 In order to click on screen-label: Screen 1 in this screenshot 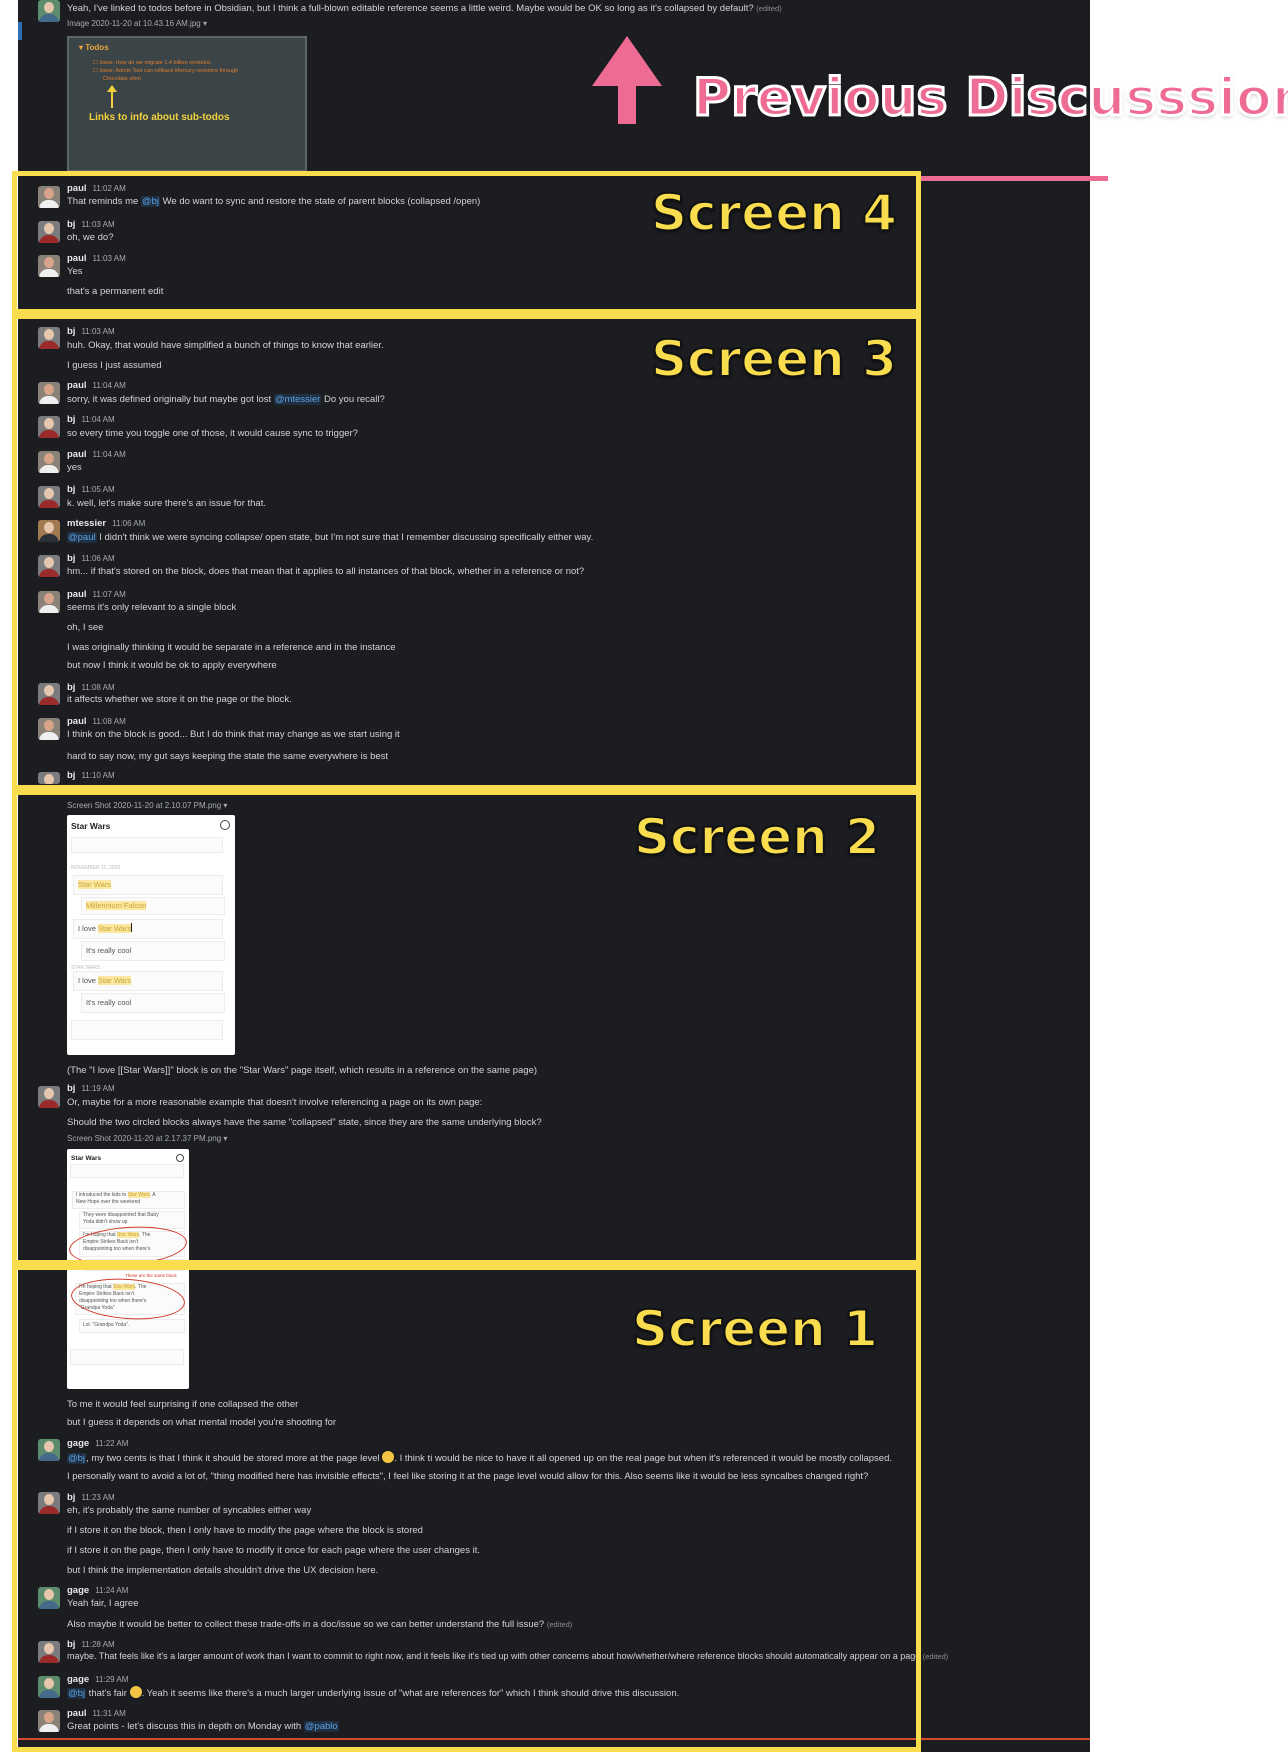, I will do `click(755, 1329)`.